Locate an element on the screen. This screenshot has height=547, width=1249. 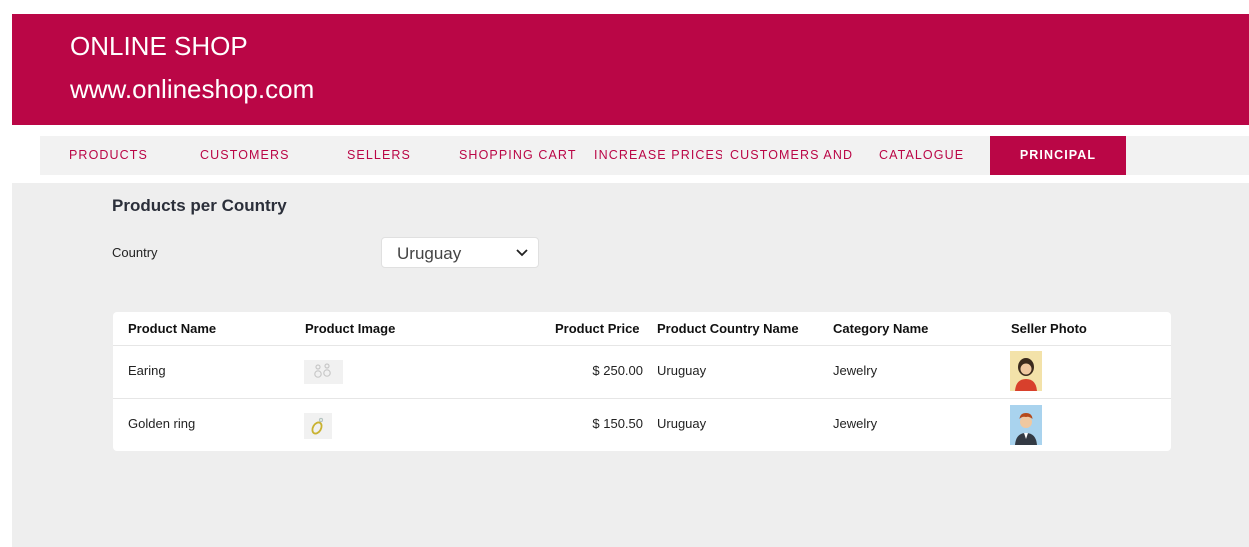
col-header-product-price: Product Price is located at coordinates (597, 328).